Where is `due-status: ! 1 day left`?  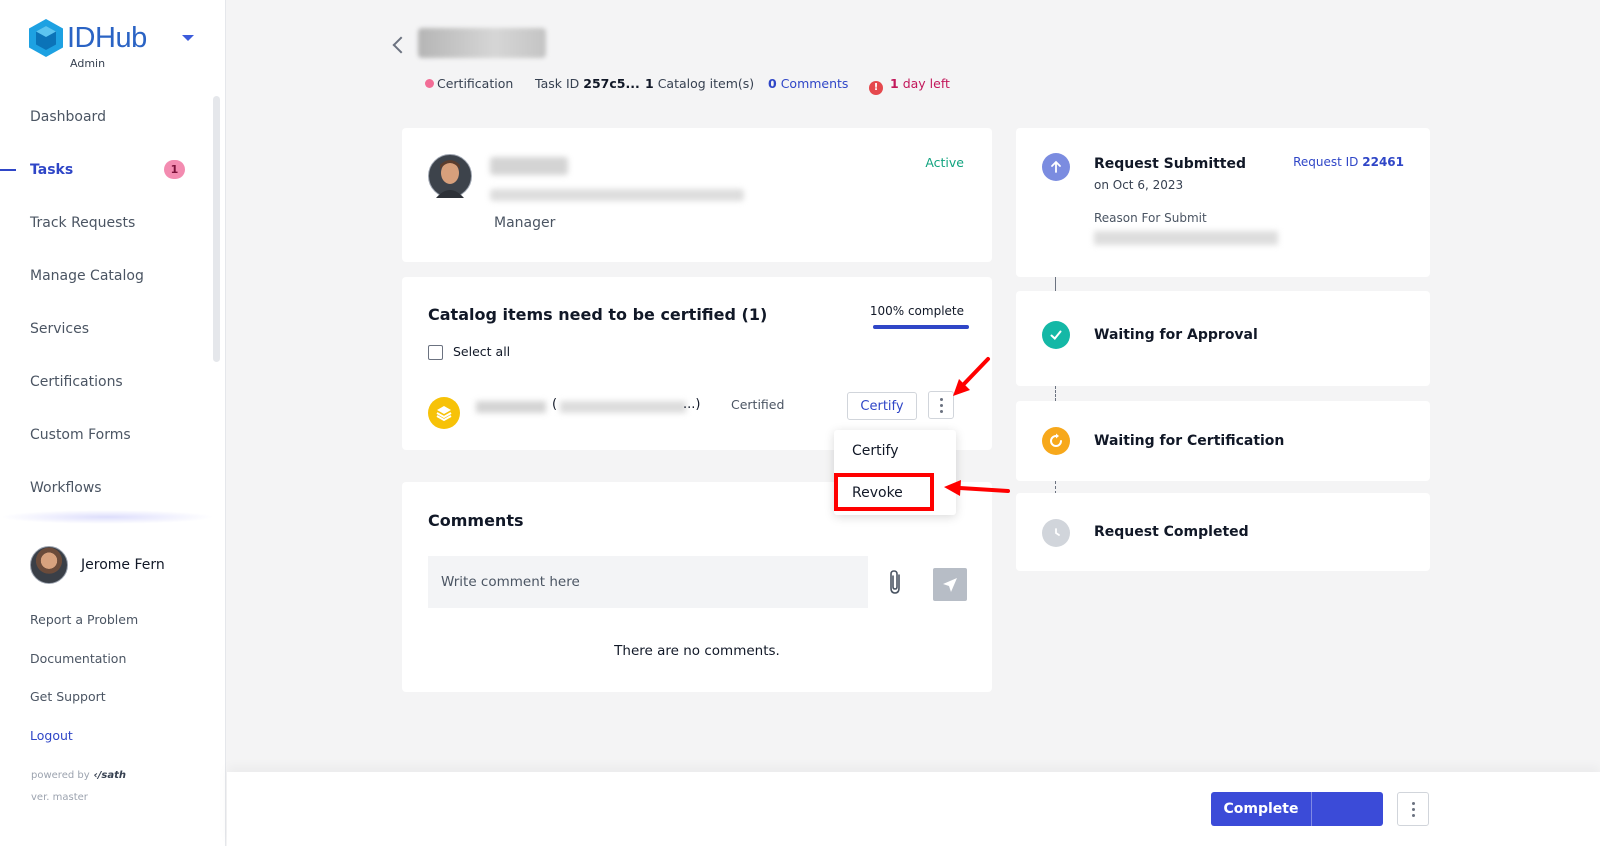 due-status: ! 1 day left is located at coordinates (909, 85).